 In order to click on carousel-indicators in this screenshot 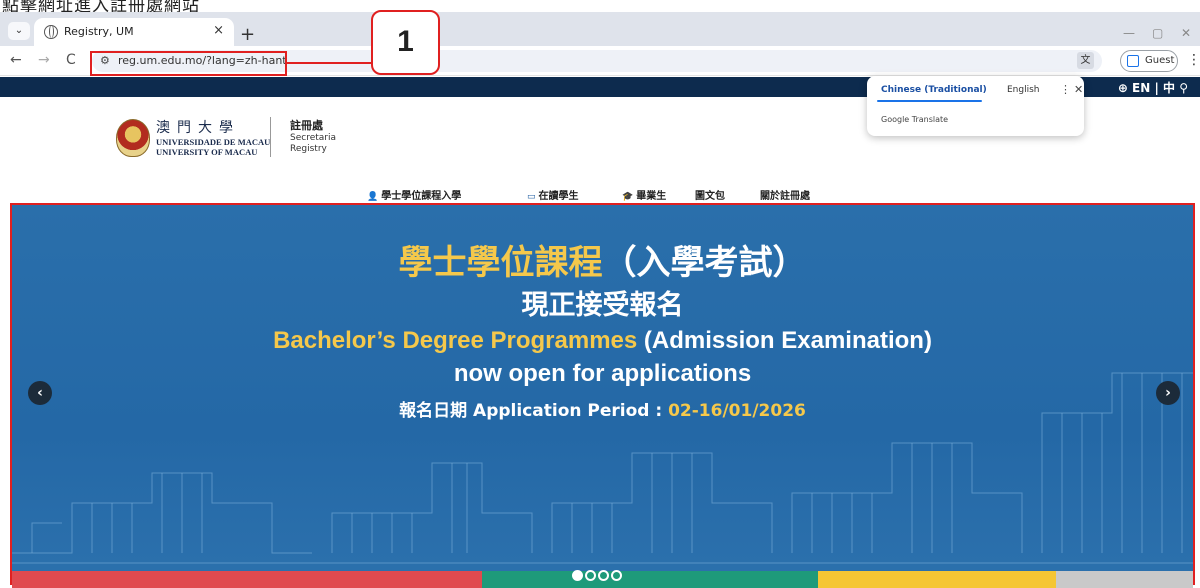, I will do `click(598, 575)`.